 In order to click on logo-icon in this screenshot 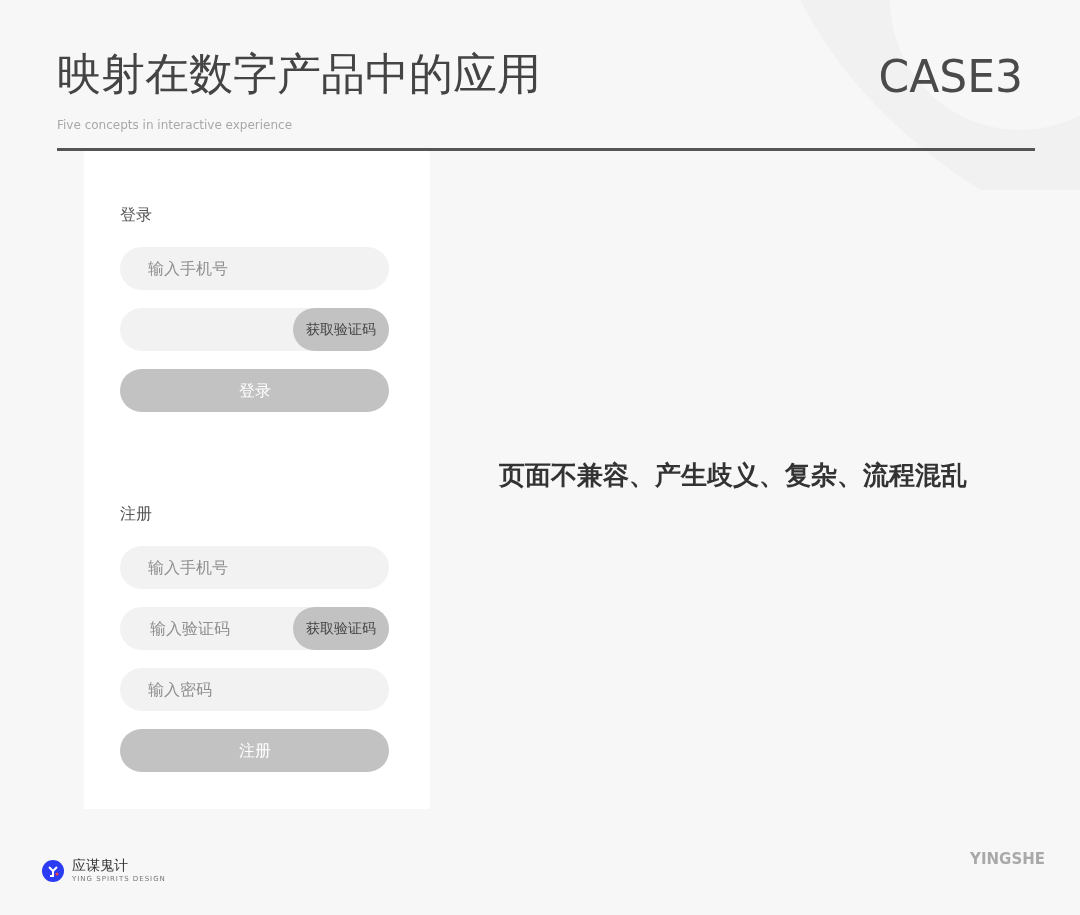, I will do `click(53, 870)`.